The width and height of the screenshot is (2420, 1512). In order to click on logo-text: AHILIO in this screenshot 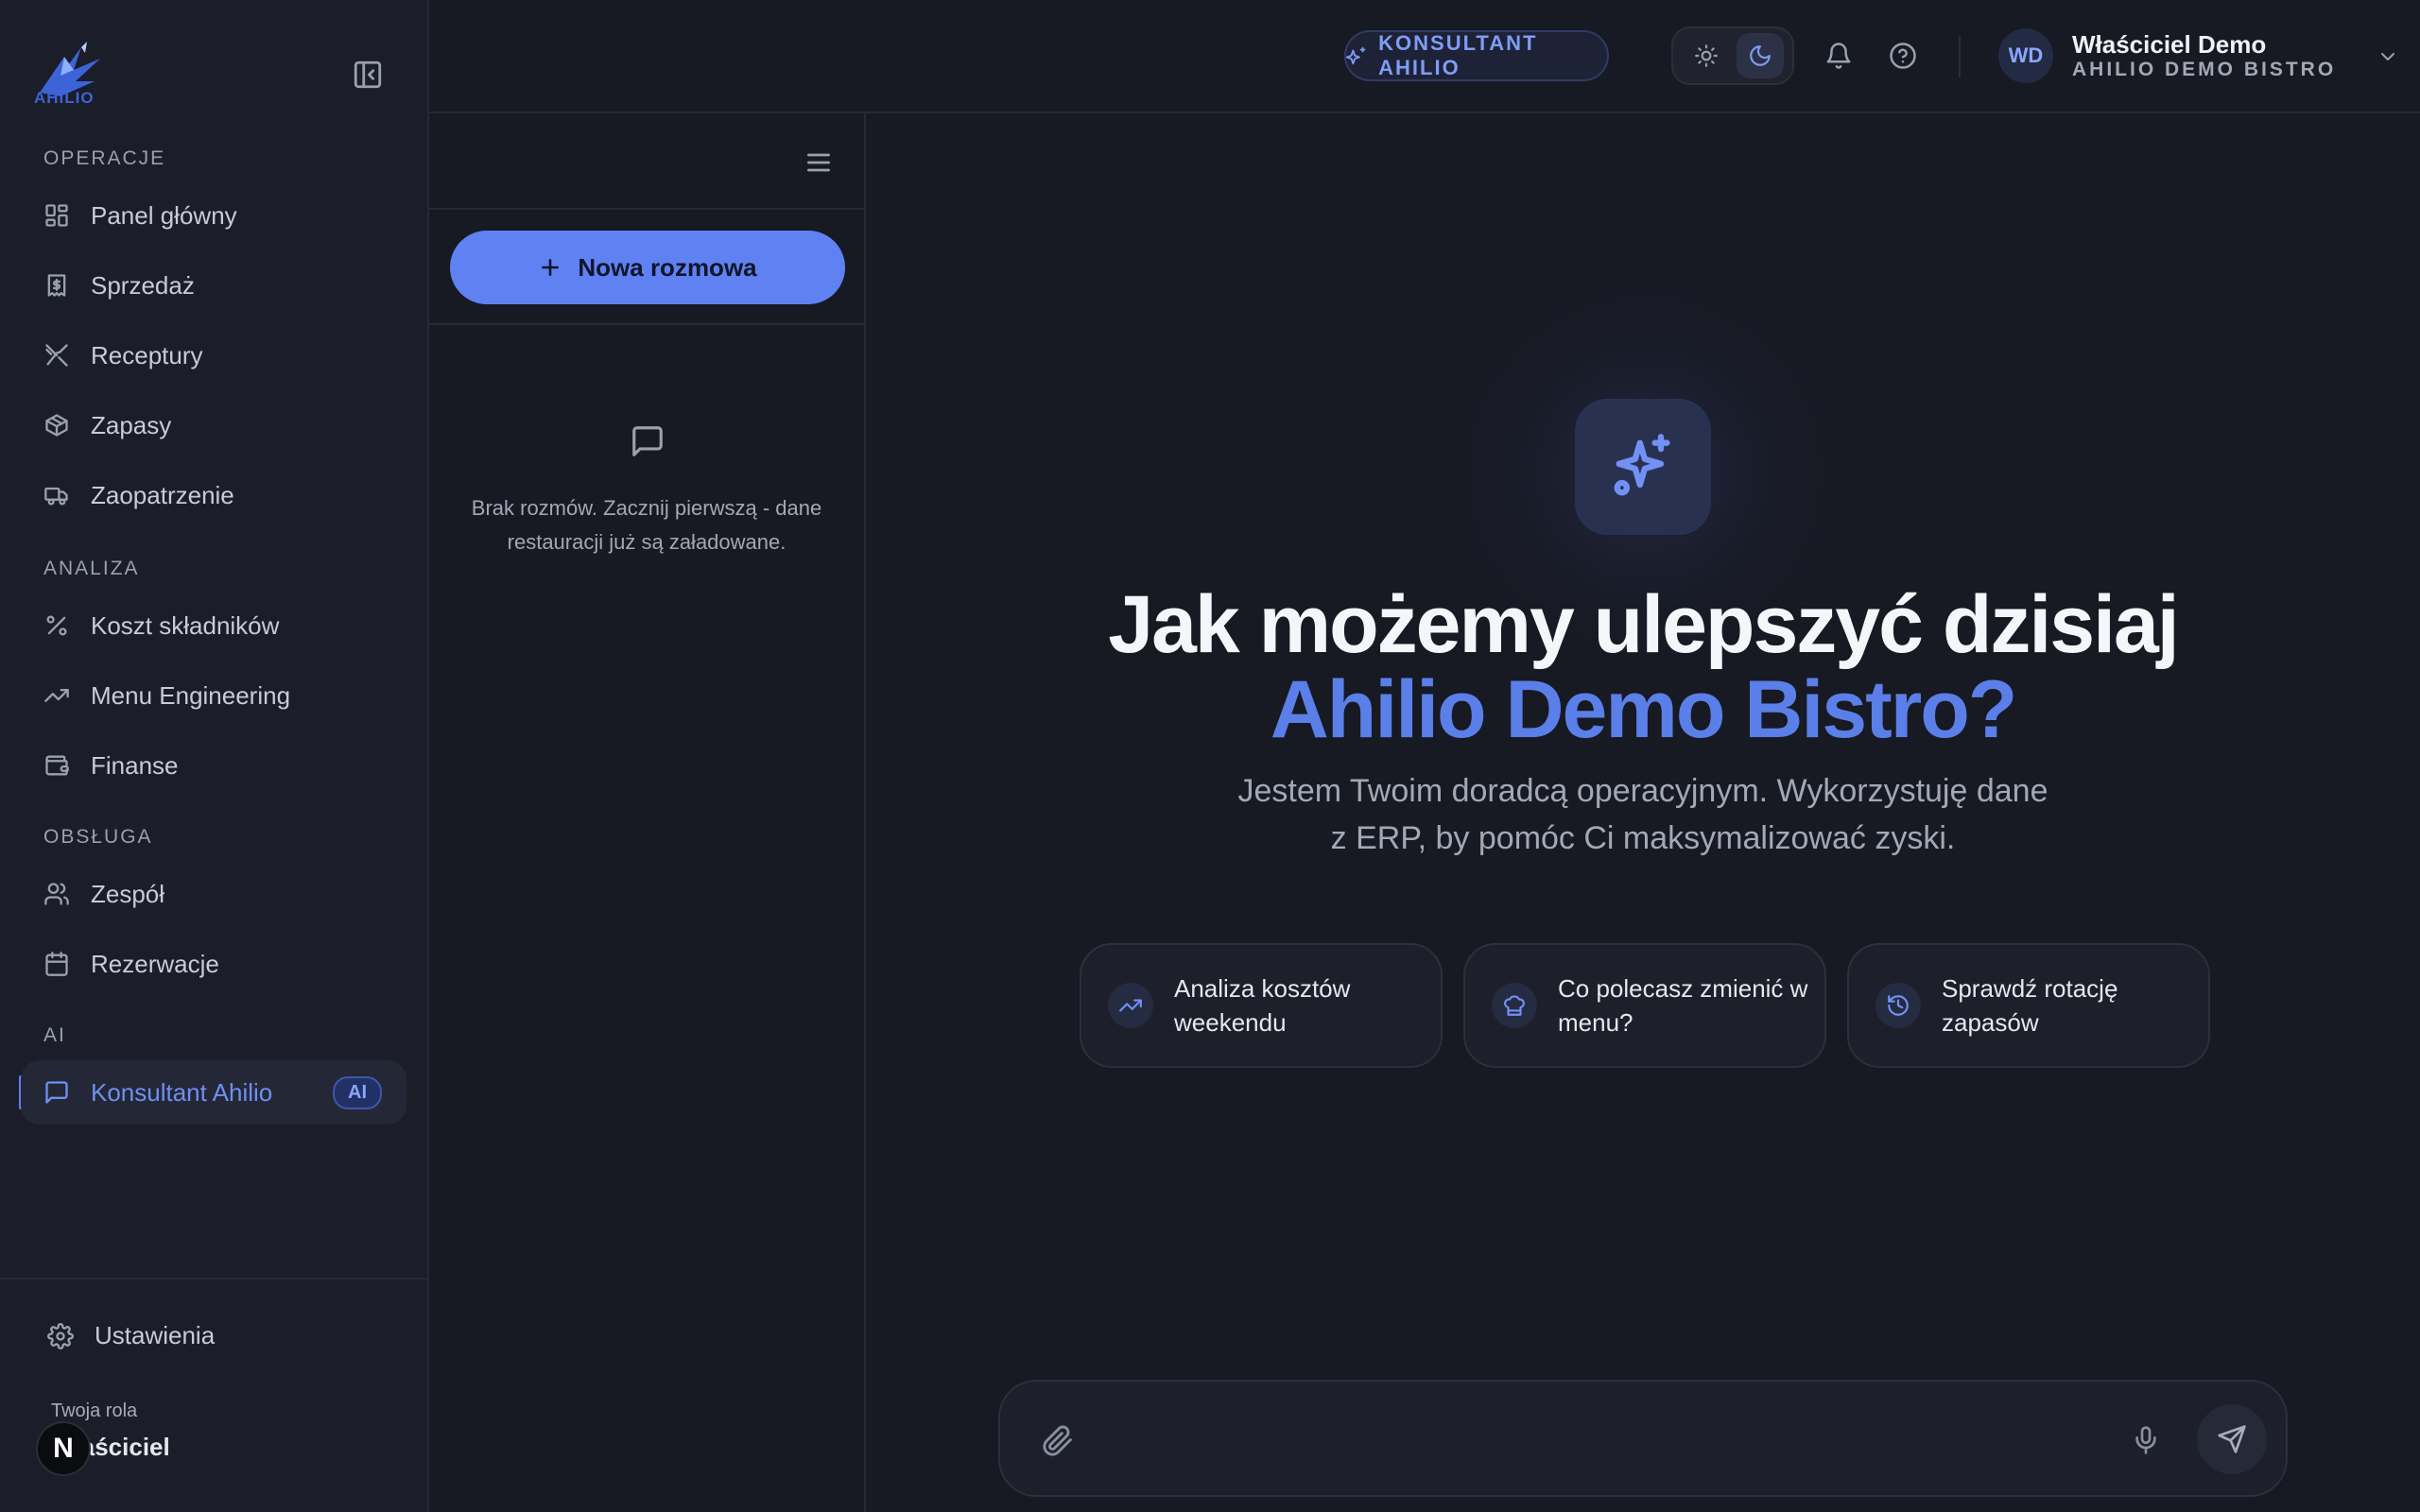, I will do `click(64, 98)`.